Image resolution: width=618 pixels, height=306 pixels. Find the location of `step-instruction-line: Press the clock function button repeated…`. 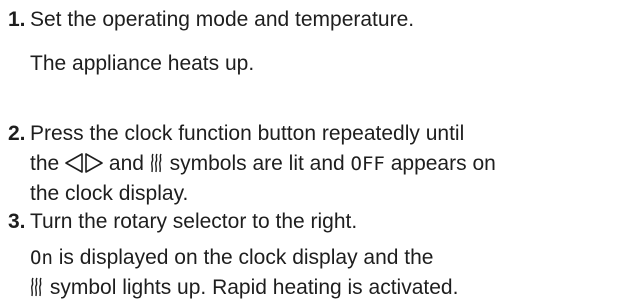

step-instruction-line: Press the clock function button repeated… is located at coordinates (247, 133).